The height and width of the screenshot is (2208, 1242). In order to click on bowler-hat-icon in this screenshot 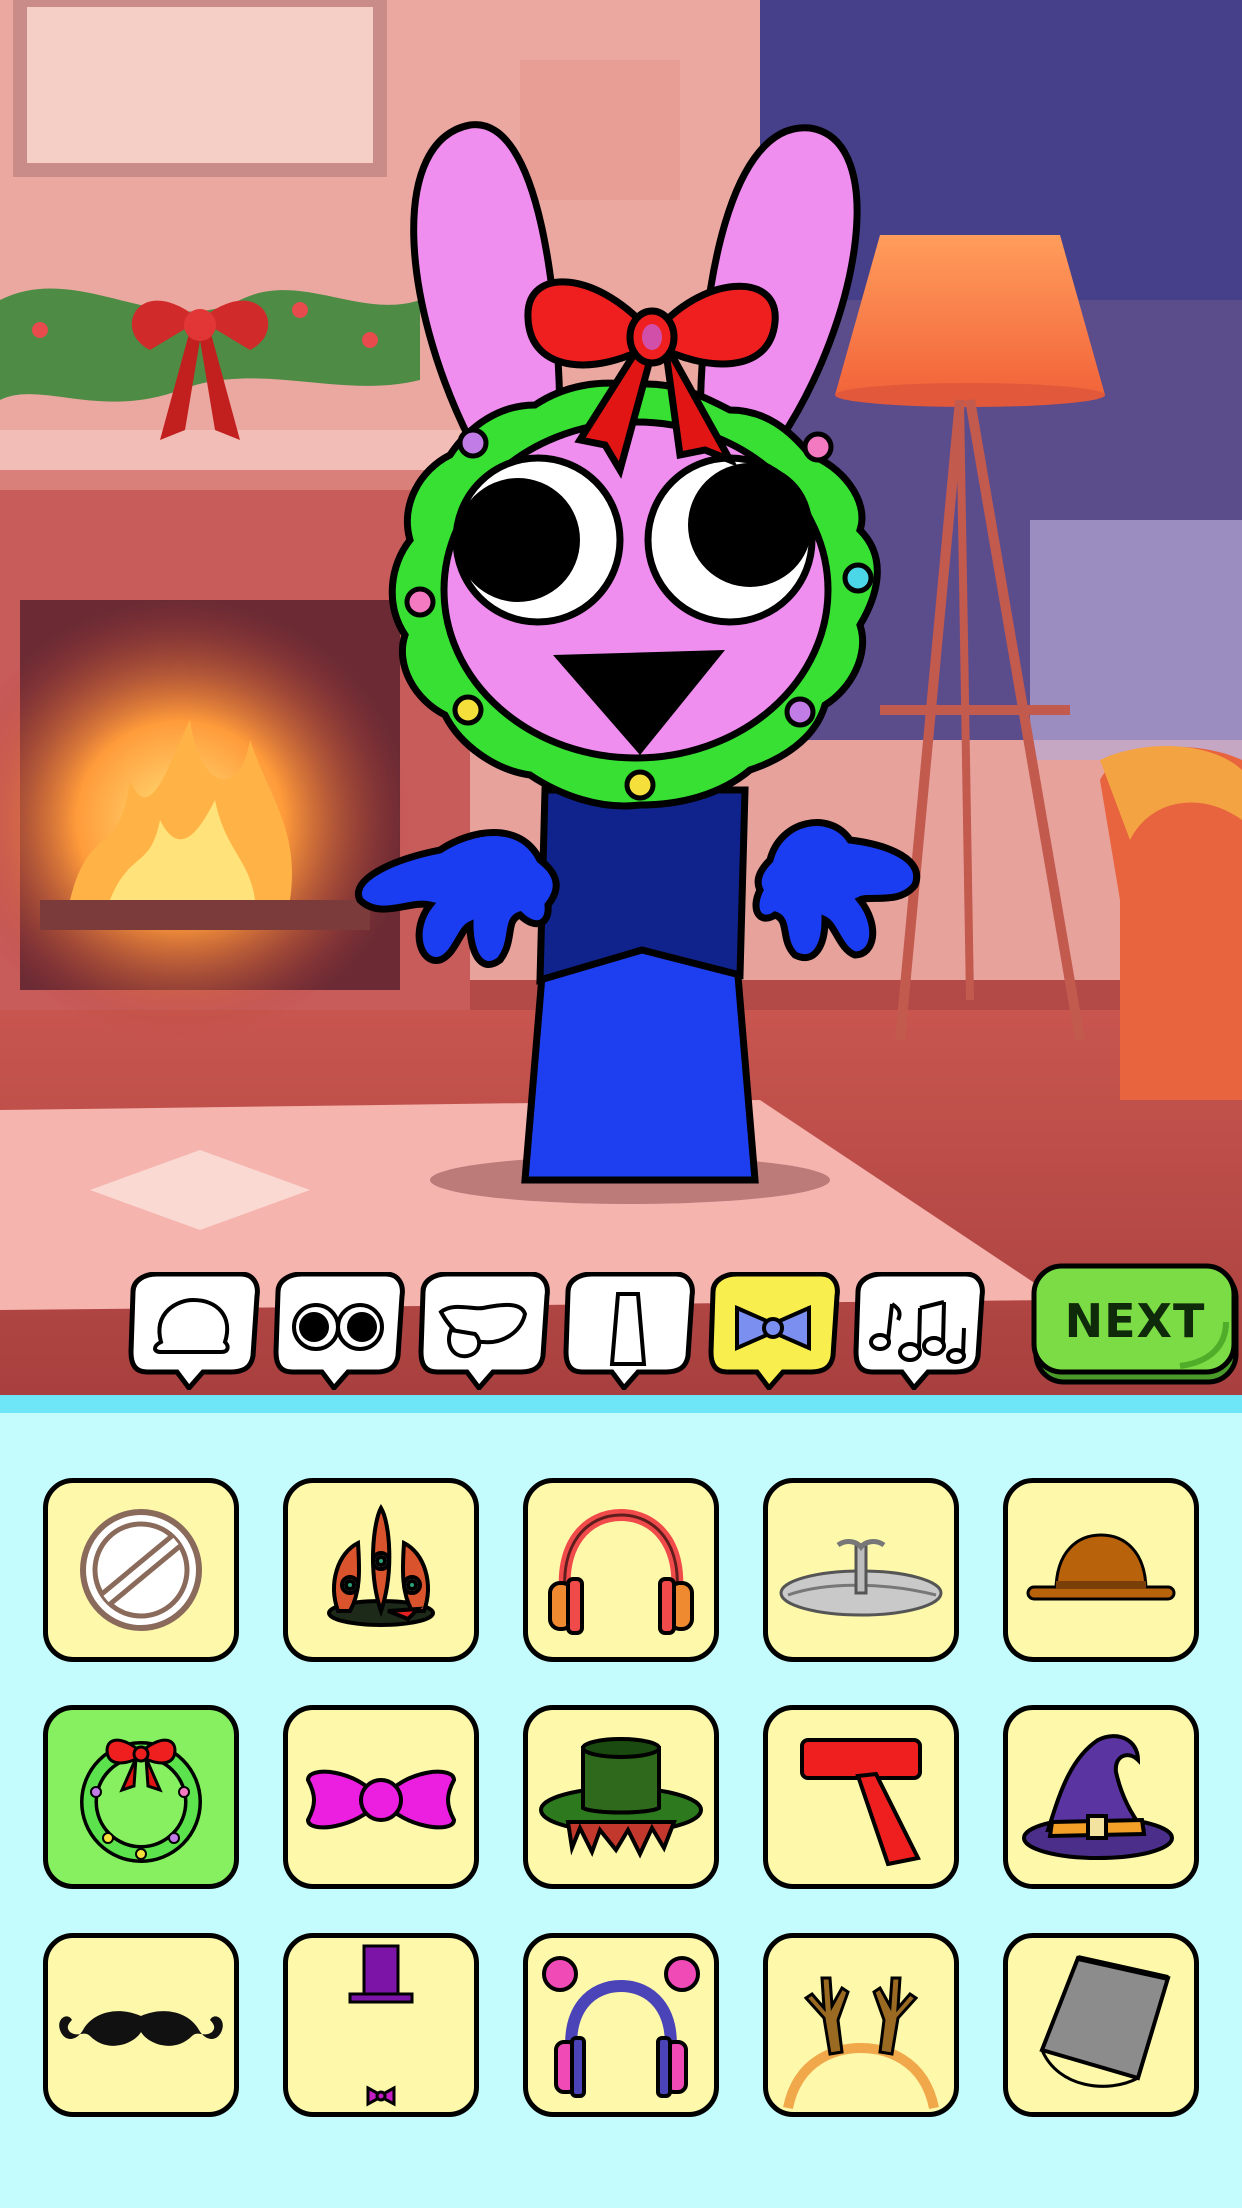, I will do `click(1101, 1567)`.